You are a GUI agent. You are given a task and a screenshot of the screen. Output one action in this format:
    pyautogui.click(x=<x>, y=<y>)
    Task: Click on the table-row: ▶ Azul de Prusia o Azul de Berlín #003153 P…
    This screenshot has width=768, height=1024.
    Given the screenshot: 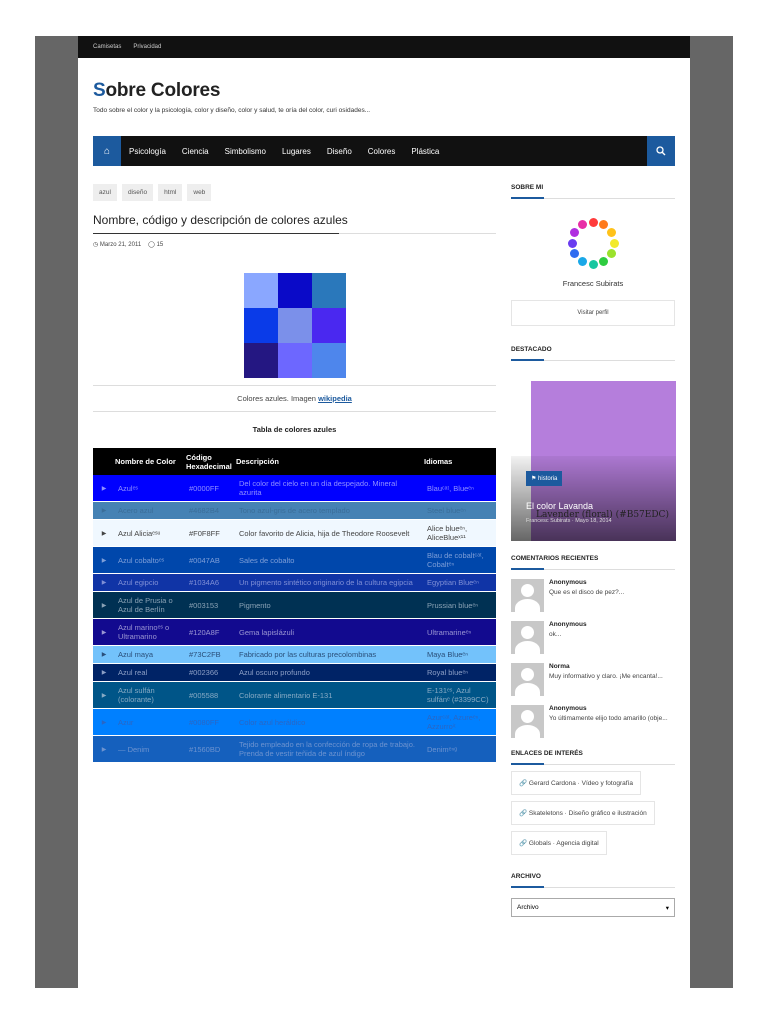 What is the action you would take?
    pyautogui.click(x=294, y=605)
    